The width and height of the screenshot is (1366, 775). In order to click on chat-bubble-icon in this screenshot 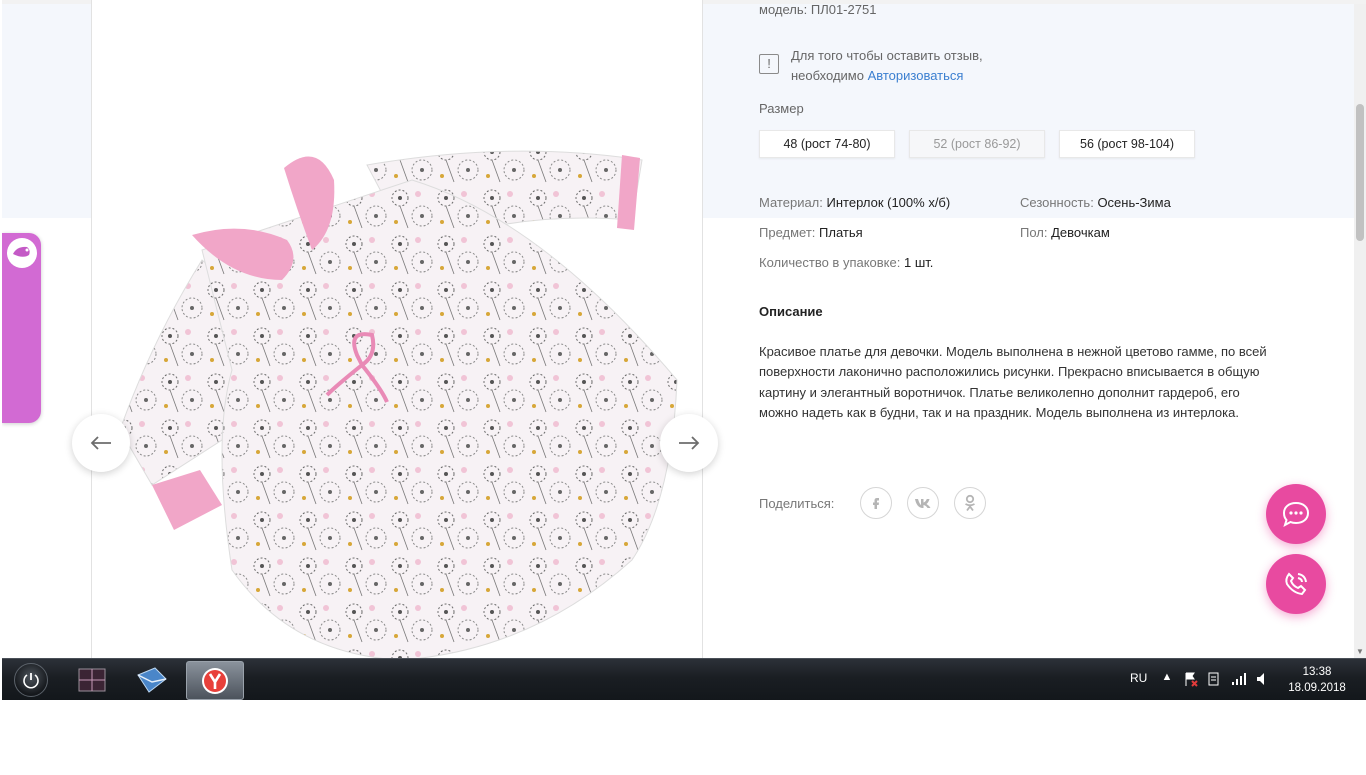, I will do `click(1296, 514)`.